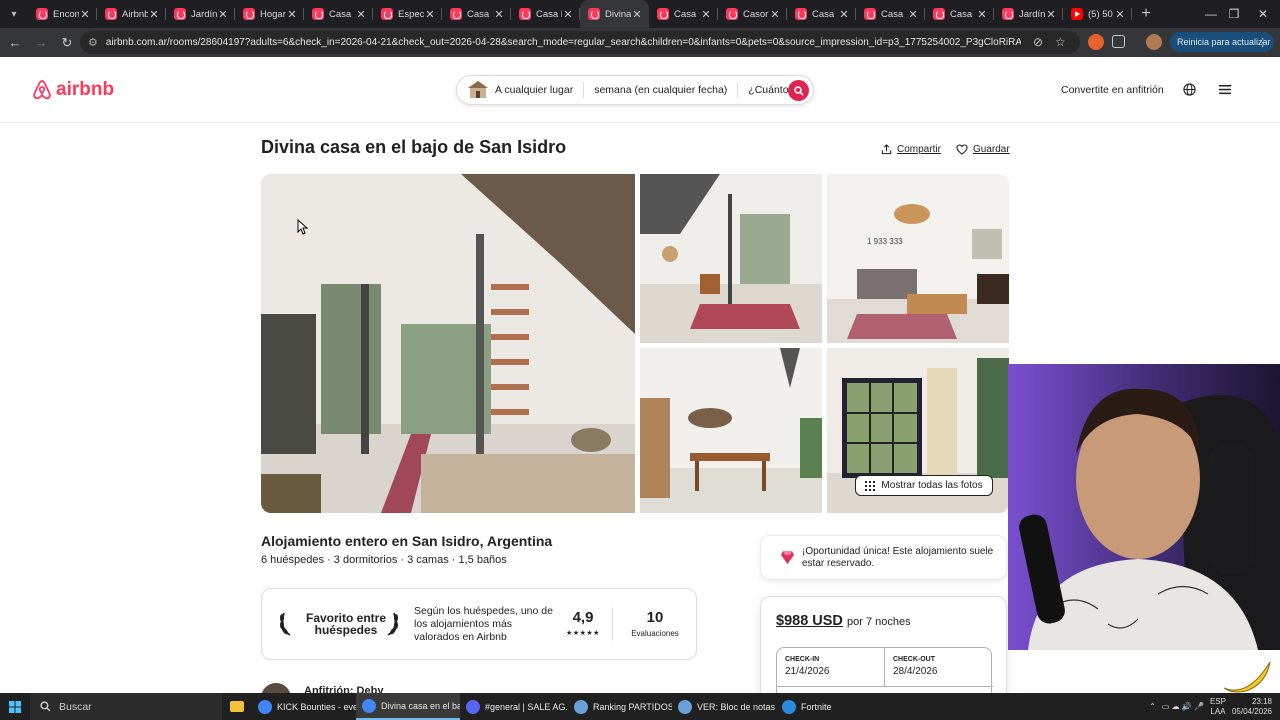 The height and width of the screenshot is (720, 1280). What do you see at coordinates (369, 705) in the screenshot?
I see `chrome-icon` at bounding box center [369, 705].